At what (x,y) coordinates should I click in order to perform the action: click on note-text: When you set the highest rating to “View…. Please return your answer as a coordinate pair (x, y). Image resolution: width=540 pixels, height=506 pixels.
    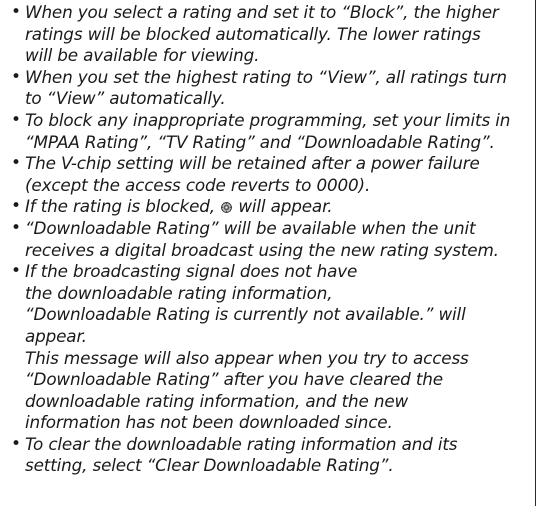
    Looking at the image, I should click on (266, 76).